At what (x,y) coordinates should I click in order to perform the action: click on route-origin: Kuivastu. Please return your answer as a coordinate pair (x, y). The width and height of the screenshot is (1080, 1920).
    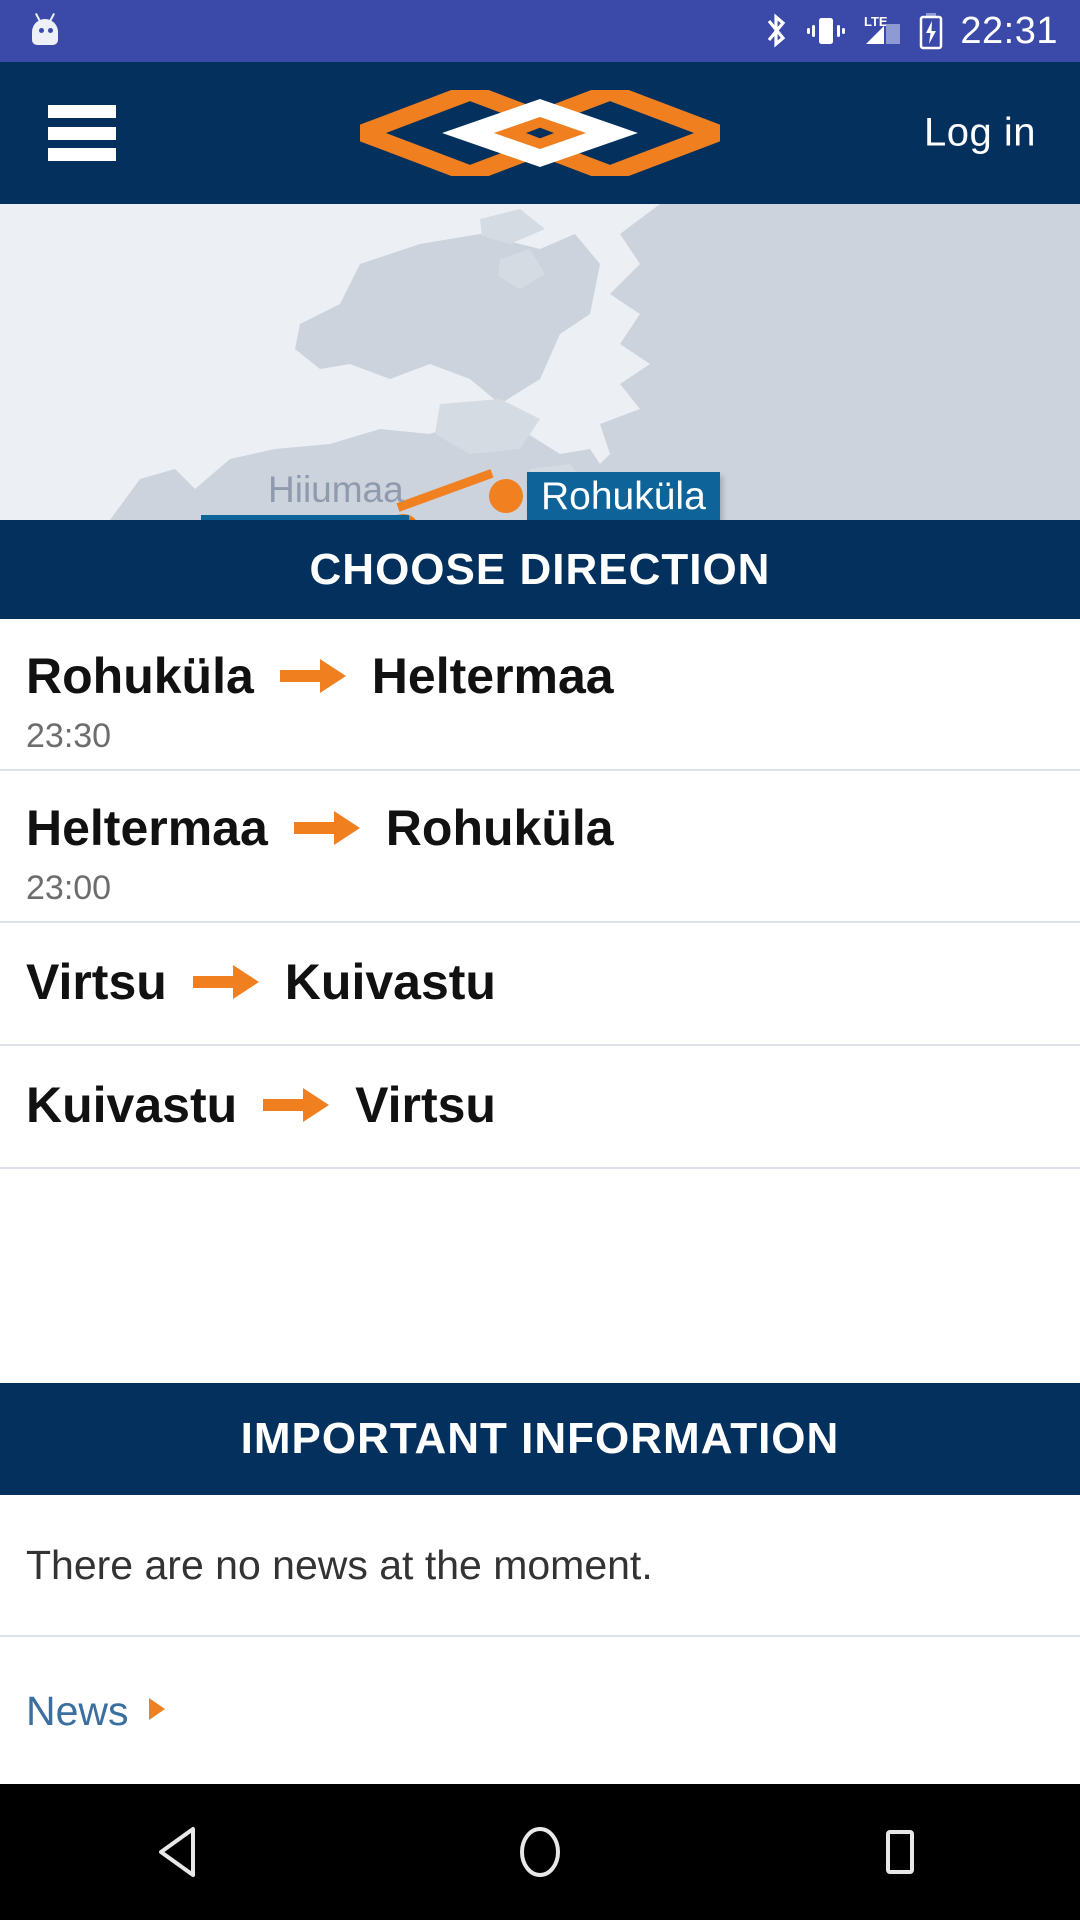
    Looking at the image, I should click on (132, 1105).